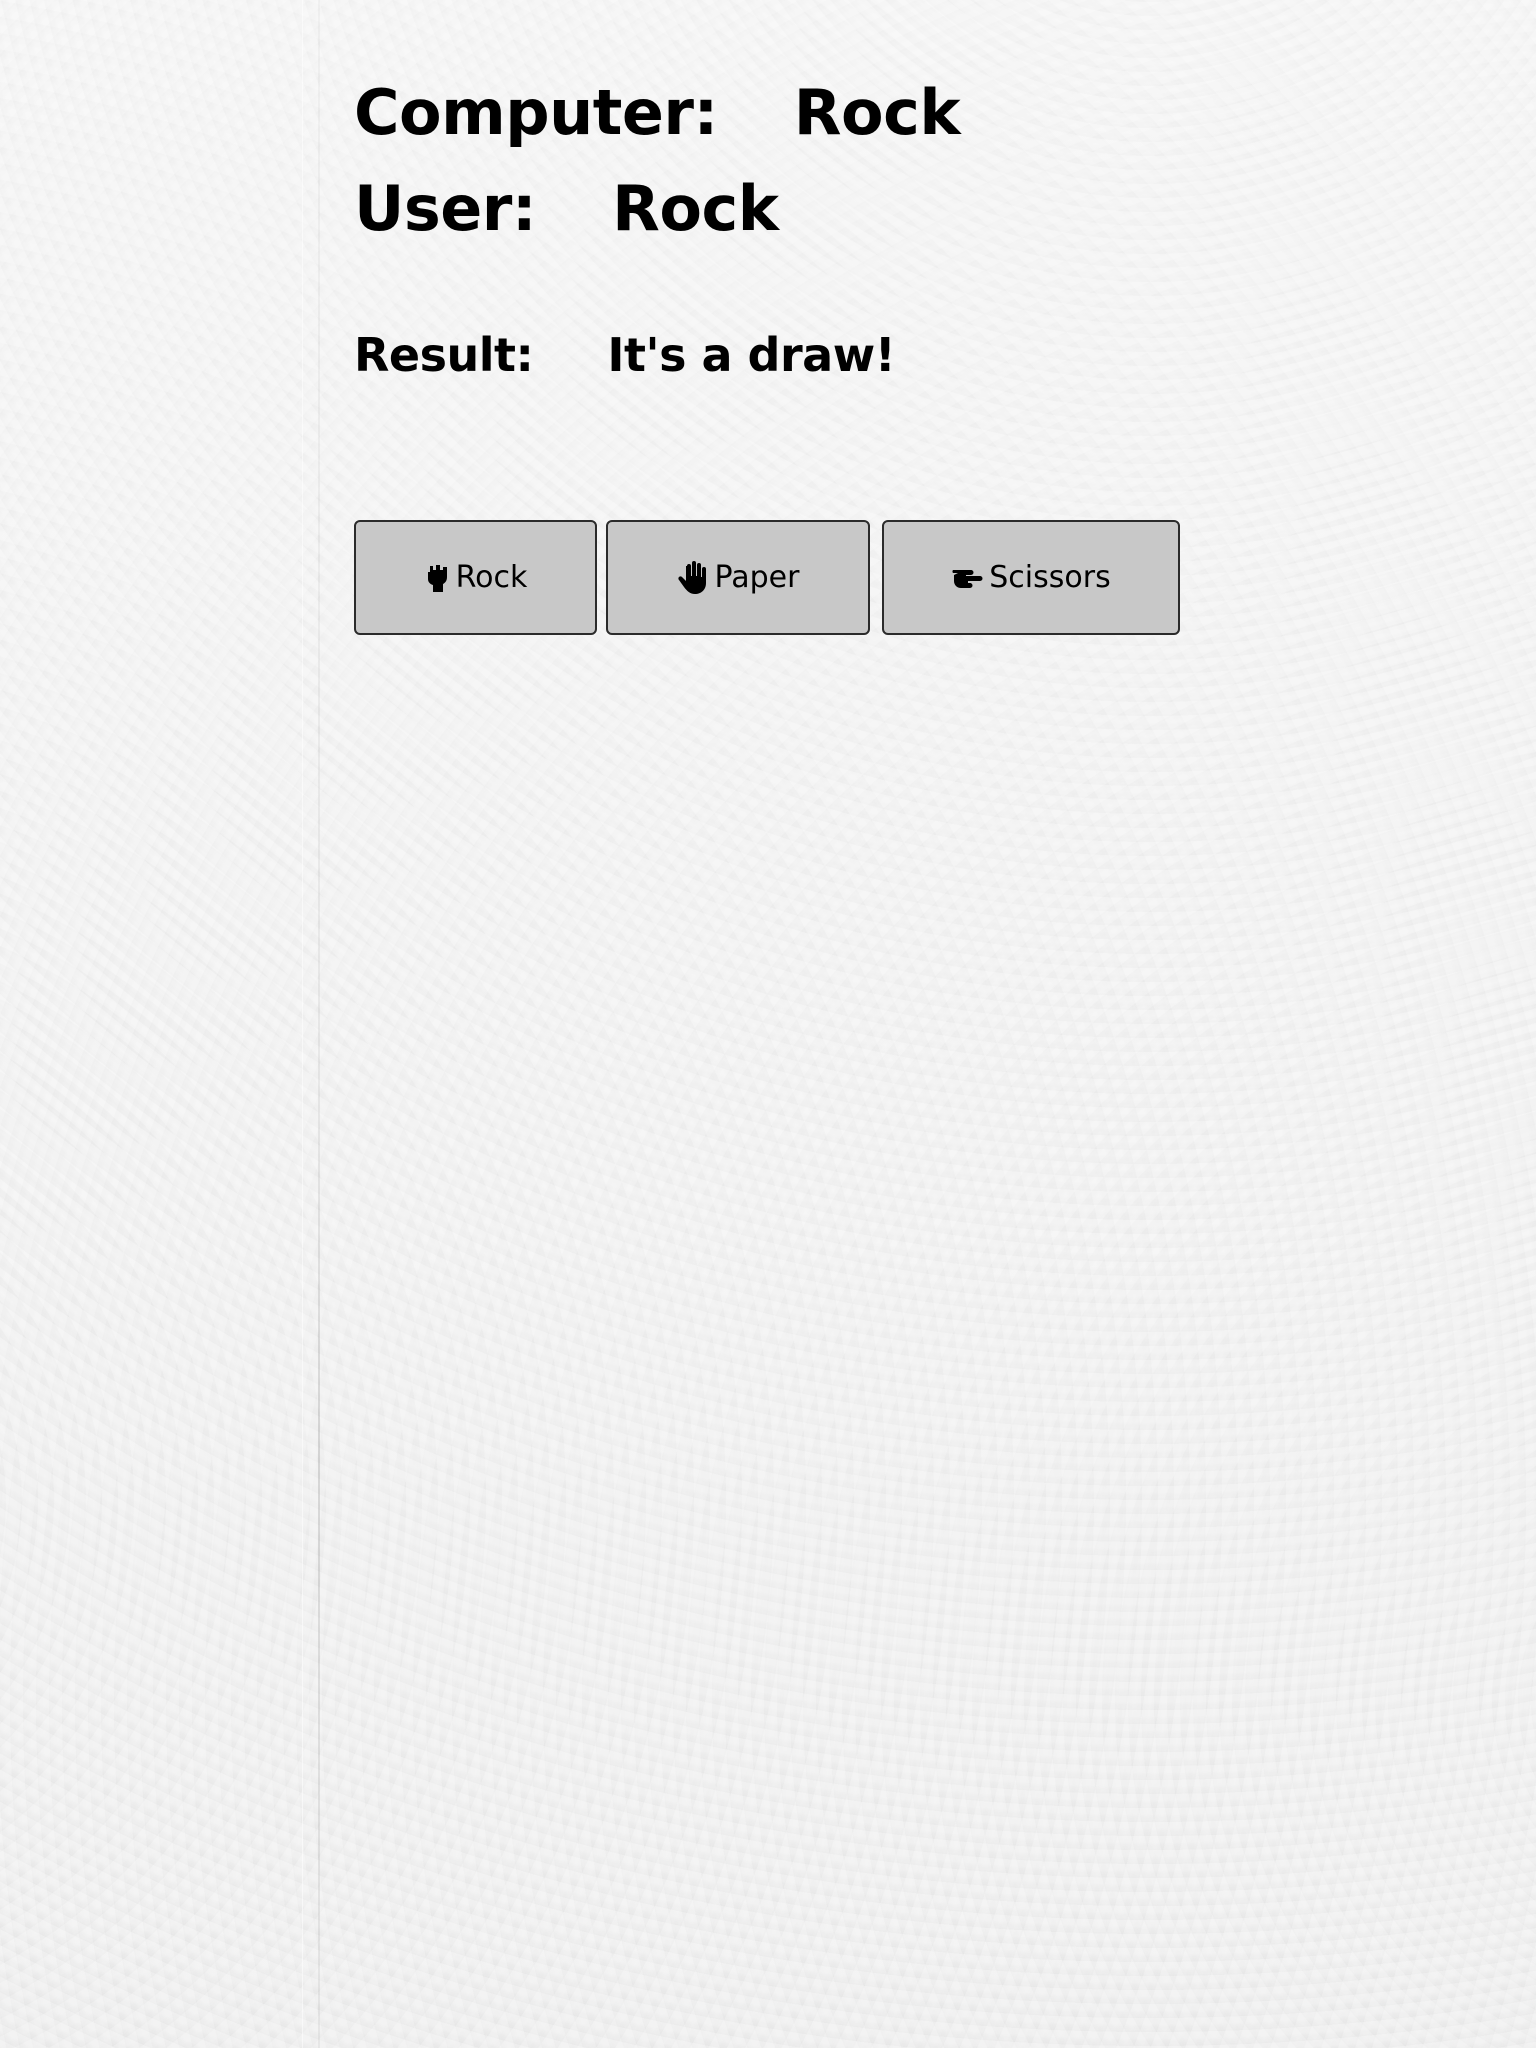  What do you see at coordinates (444, 355) in the screenshot?
I see `result-label: Result:` at bounding box center [444, 355].